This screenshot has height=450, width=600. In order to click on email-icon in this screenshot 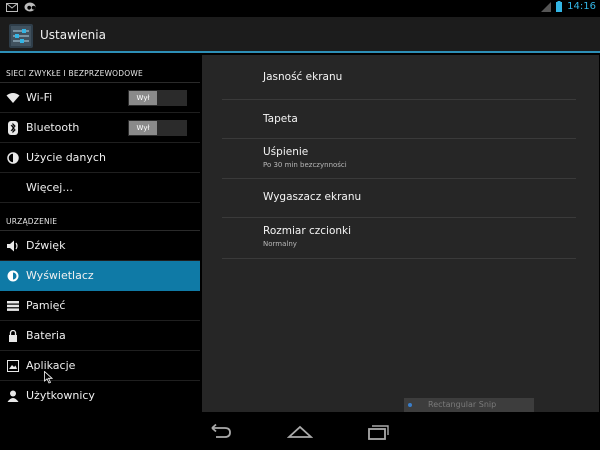, I will do `click(12, 7)`.